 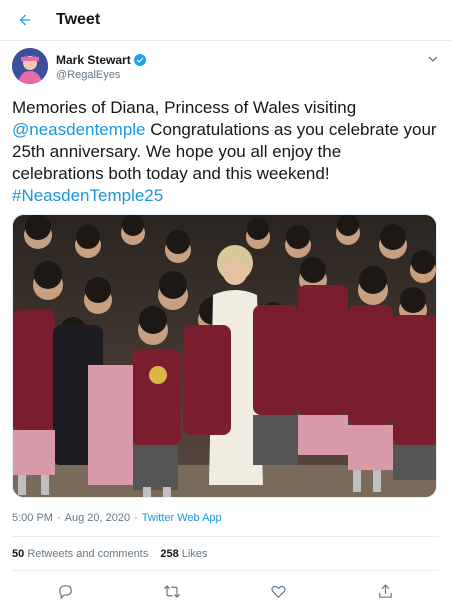 I want to click on like-button, so click(x=279, y=591).